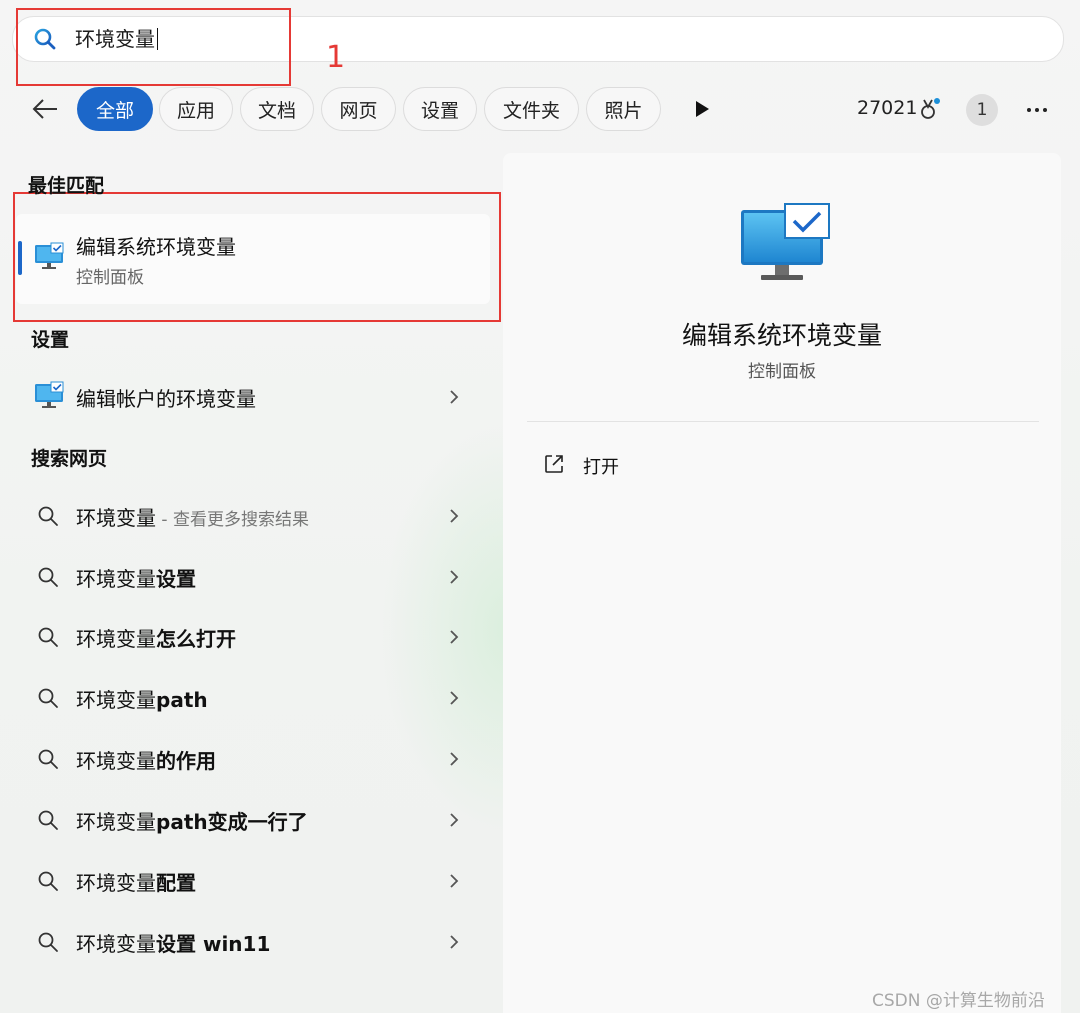 Image resolution: width=1080 pixels, height=1013 pixels. I want to click on filter-chip-folders: 文件夹, so click(531, 109).